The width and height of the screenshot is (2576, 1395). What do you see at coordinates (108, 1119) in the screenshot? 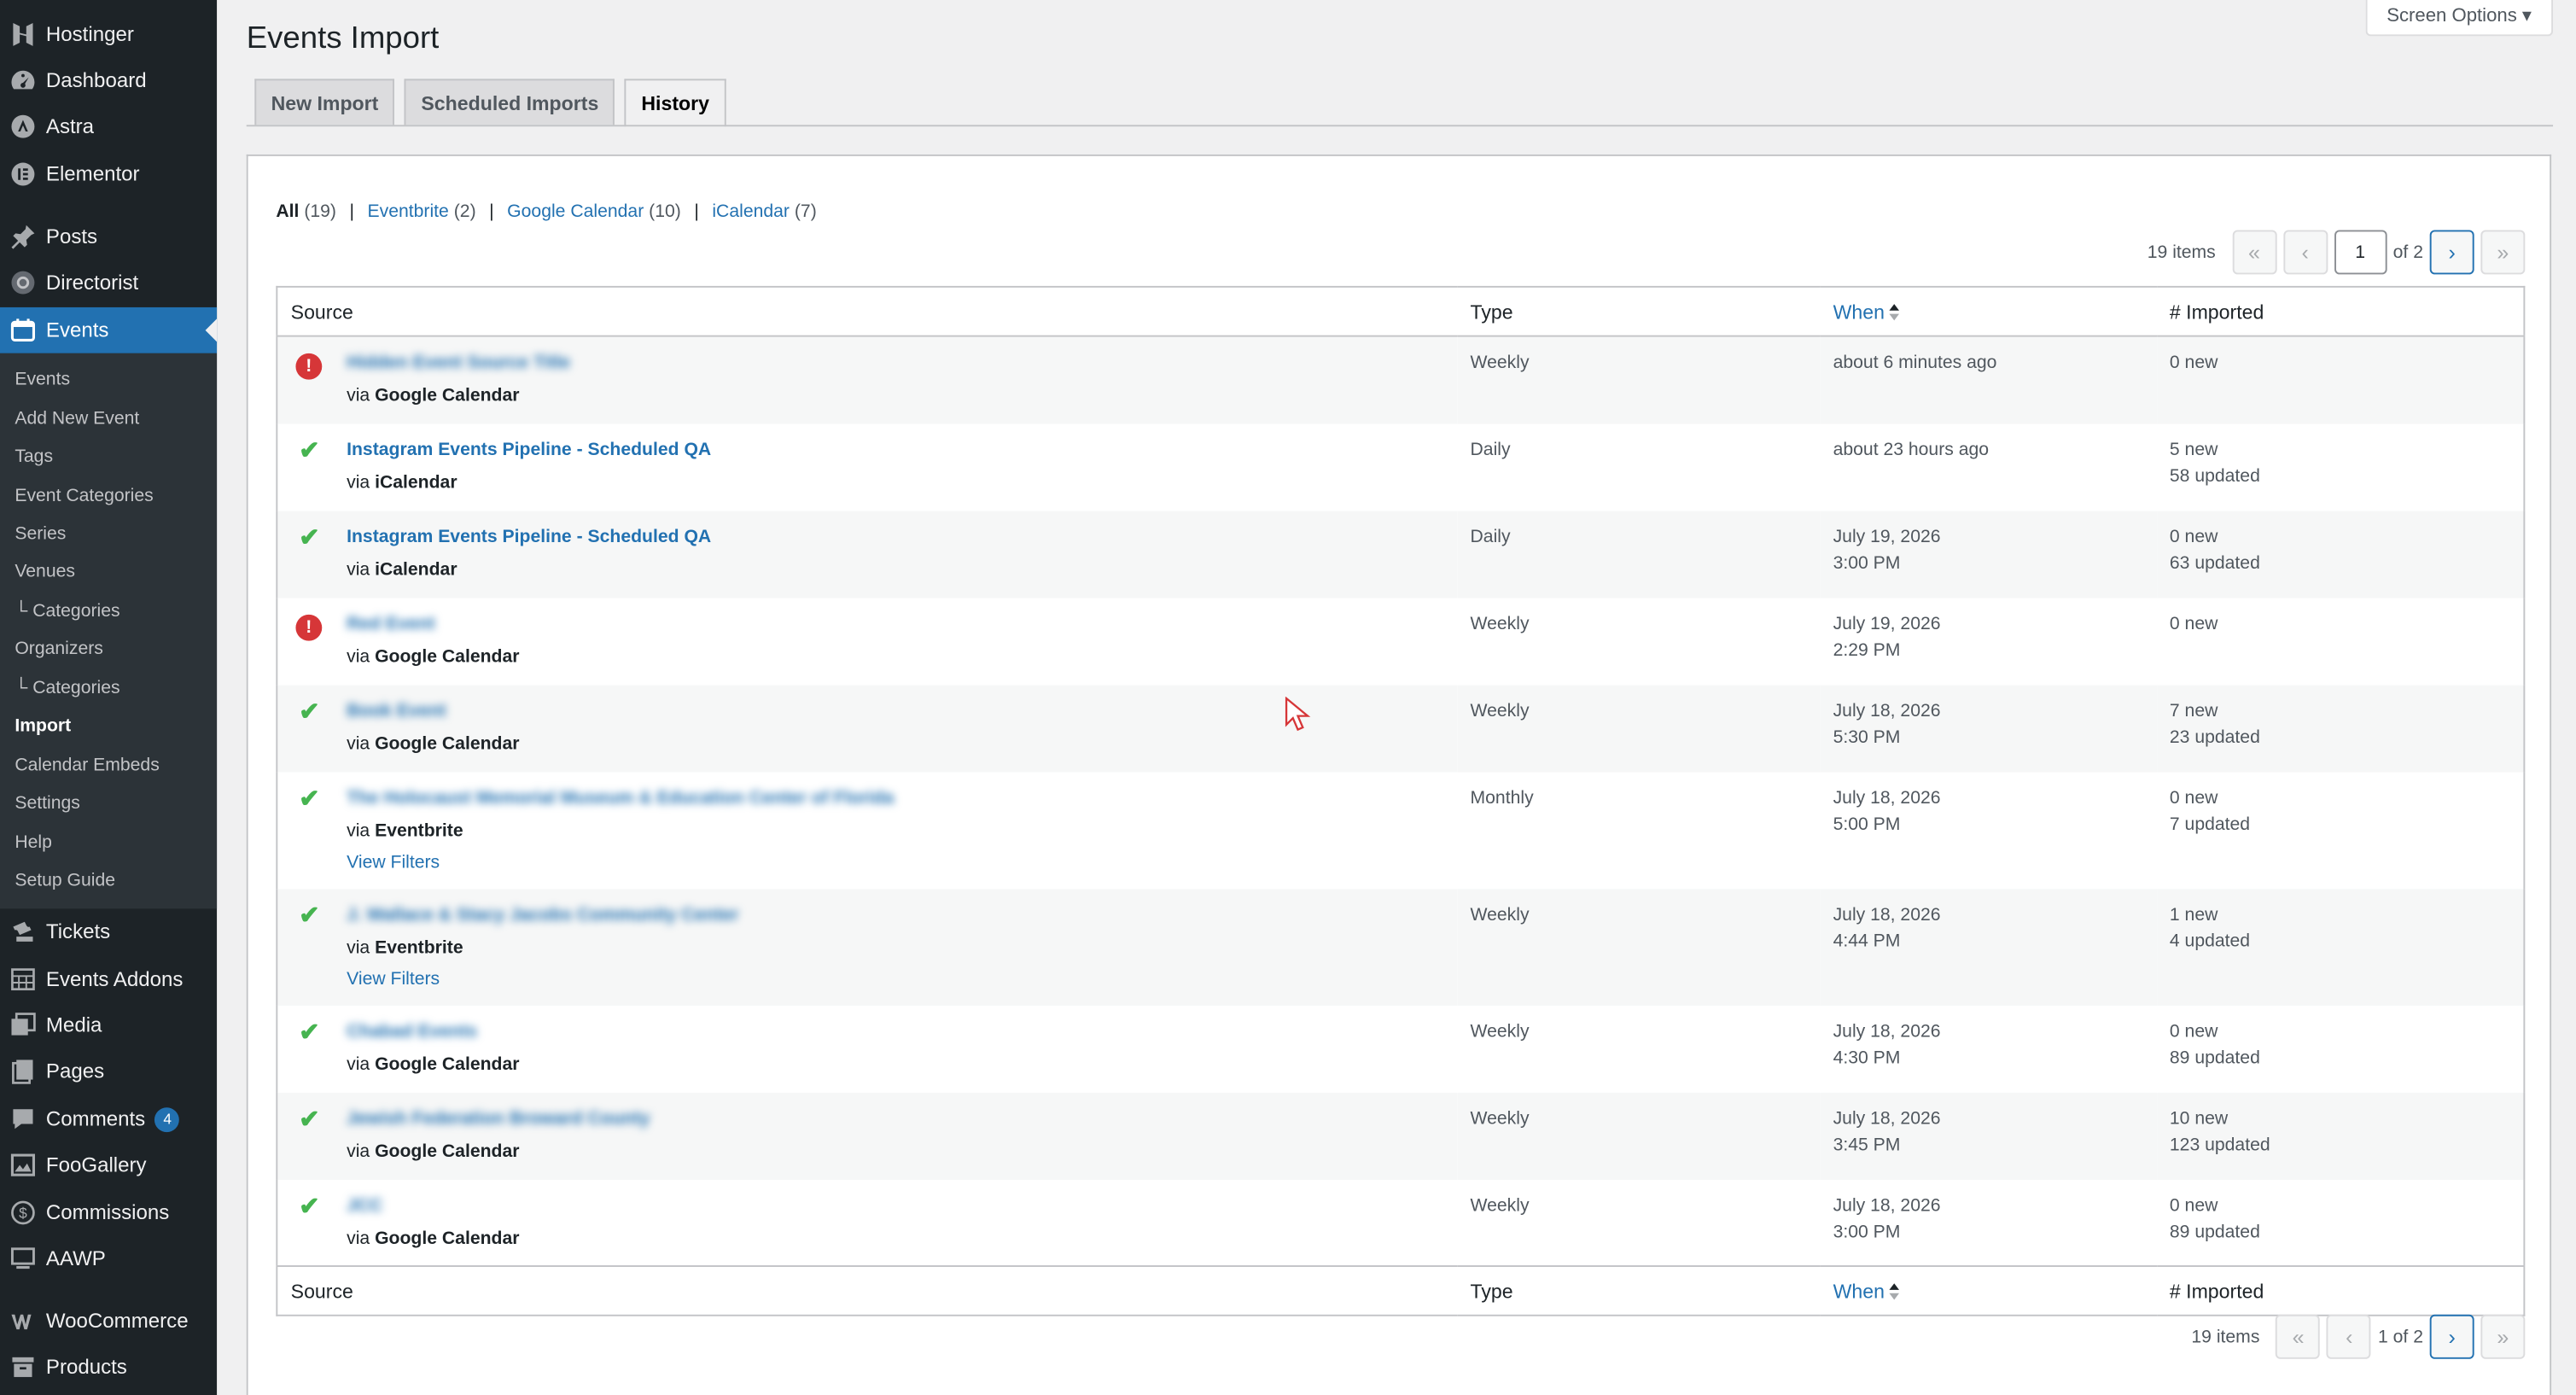
I see `menu-comments: Comments 4` at bounding box center [108, 1119].